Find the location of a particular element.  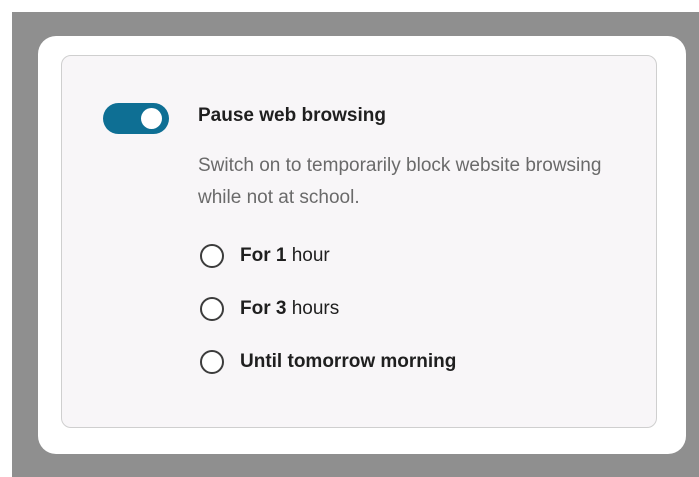

setting-title: Pause web browsing is located at coordinates (292, 115).